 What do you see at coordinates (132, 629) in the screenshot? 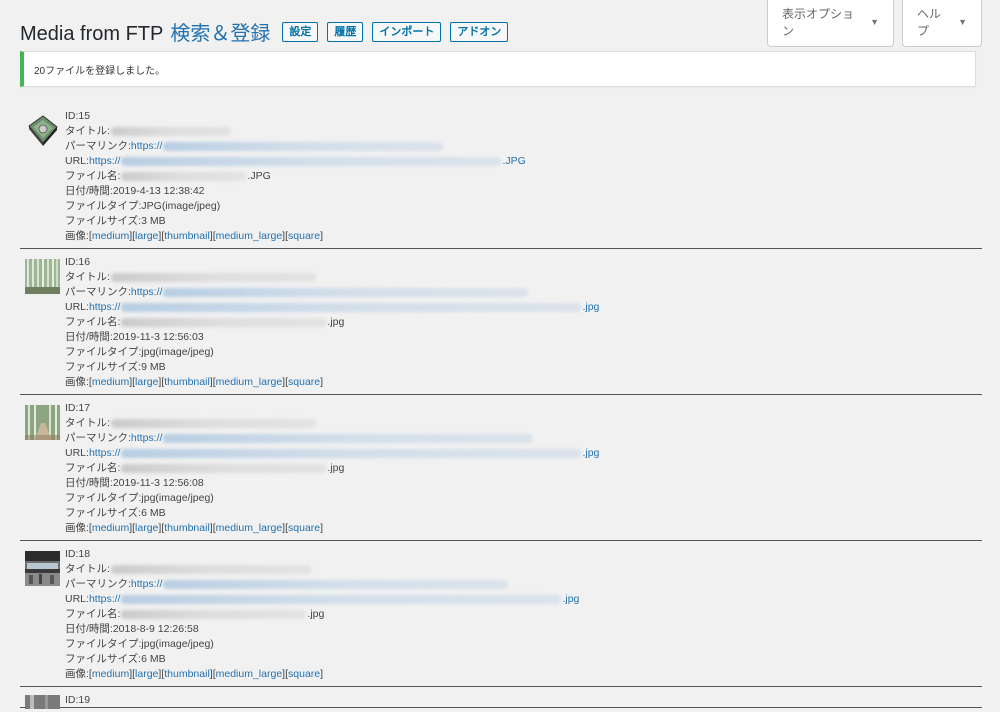
I see `datetime-row: 日付/時間: 2018-8-9 12:26:58` at bounding box center [132, 629].